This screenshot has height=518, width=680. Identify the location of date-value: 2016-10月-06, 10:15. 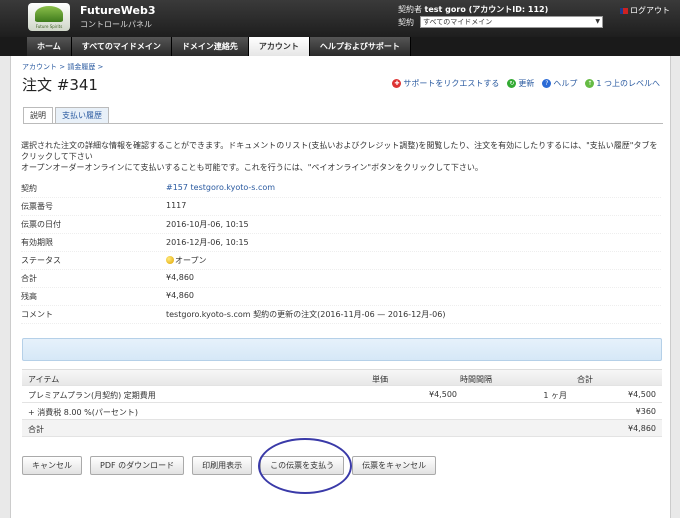
(207, 224).